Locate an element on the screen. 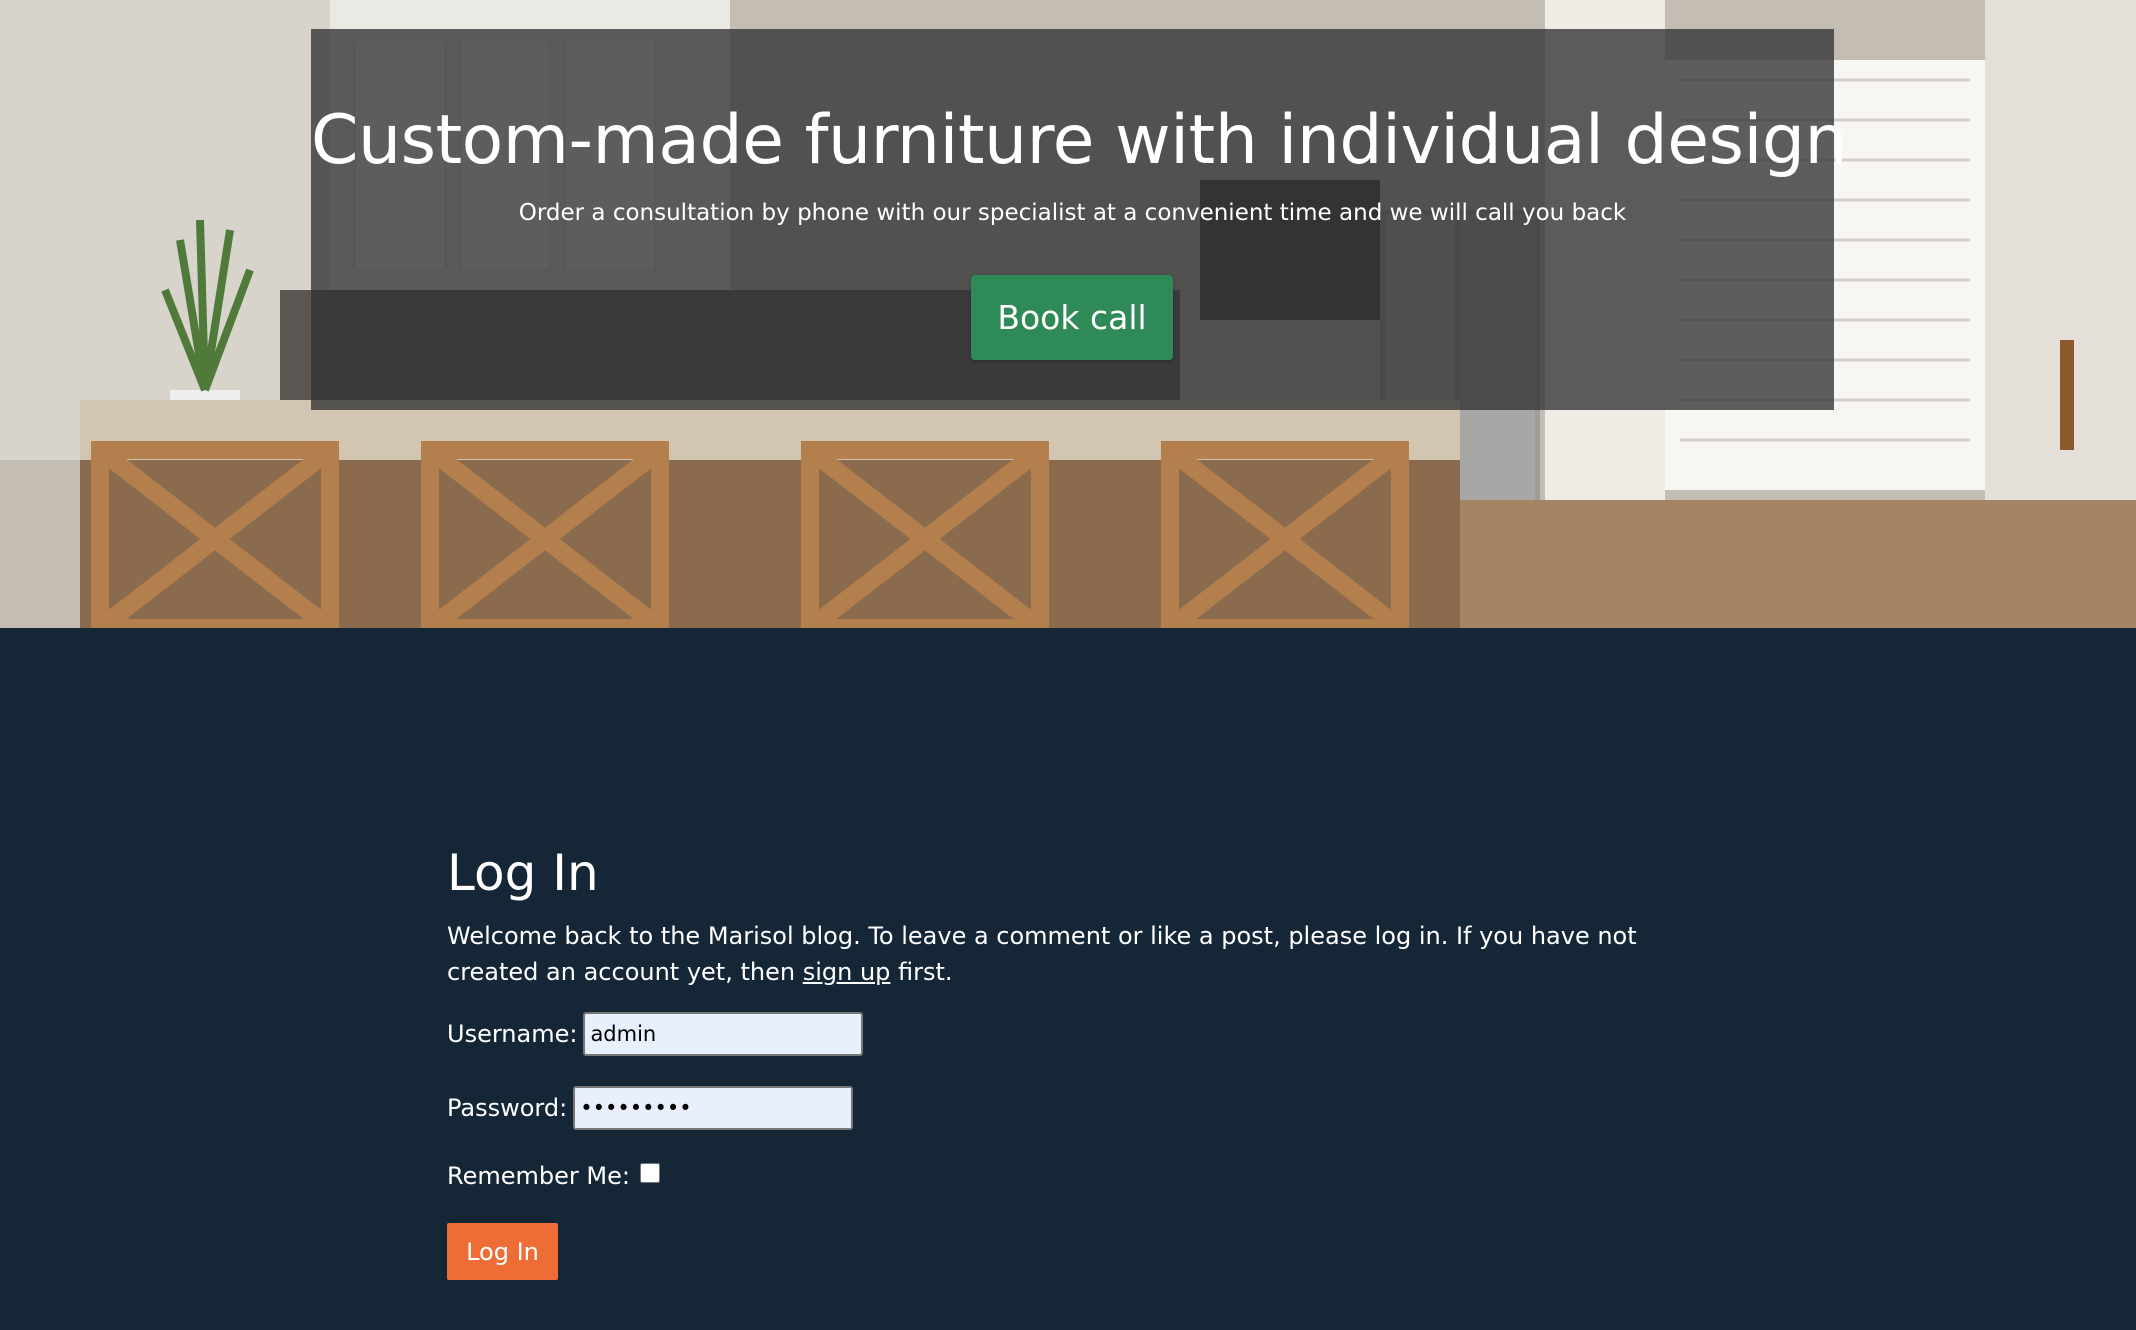 The image size is (2136, 1330). password-input is located at coordinates (713, 1108).